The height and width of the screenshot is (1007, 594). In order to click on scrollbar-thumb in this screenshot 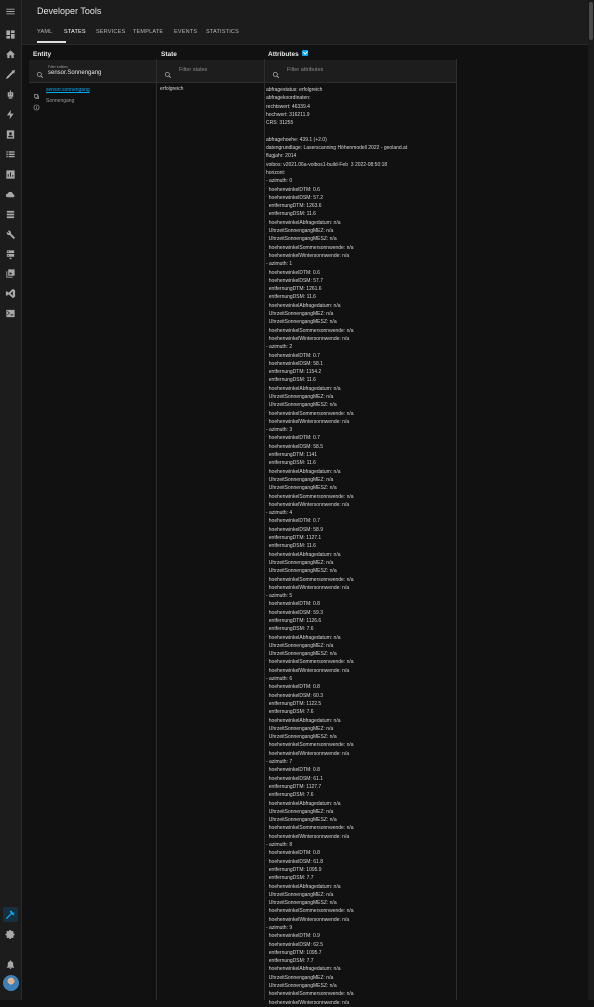, I will do `click(591, 21)`.